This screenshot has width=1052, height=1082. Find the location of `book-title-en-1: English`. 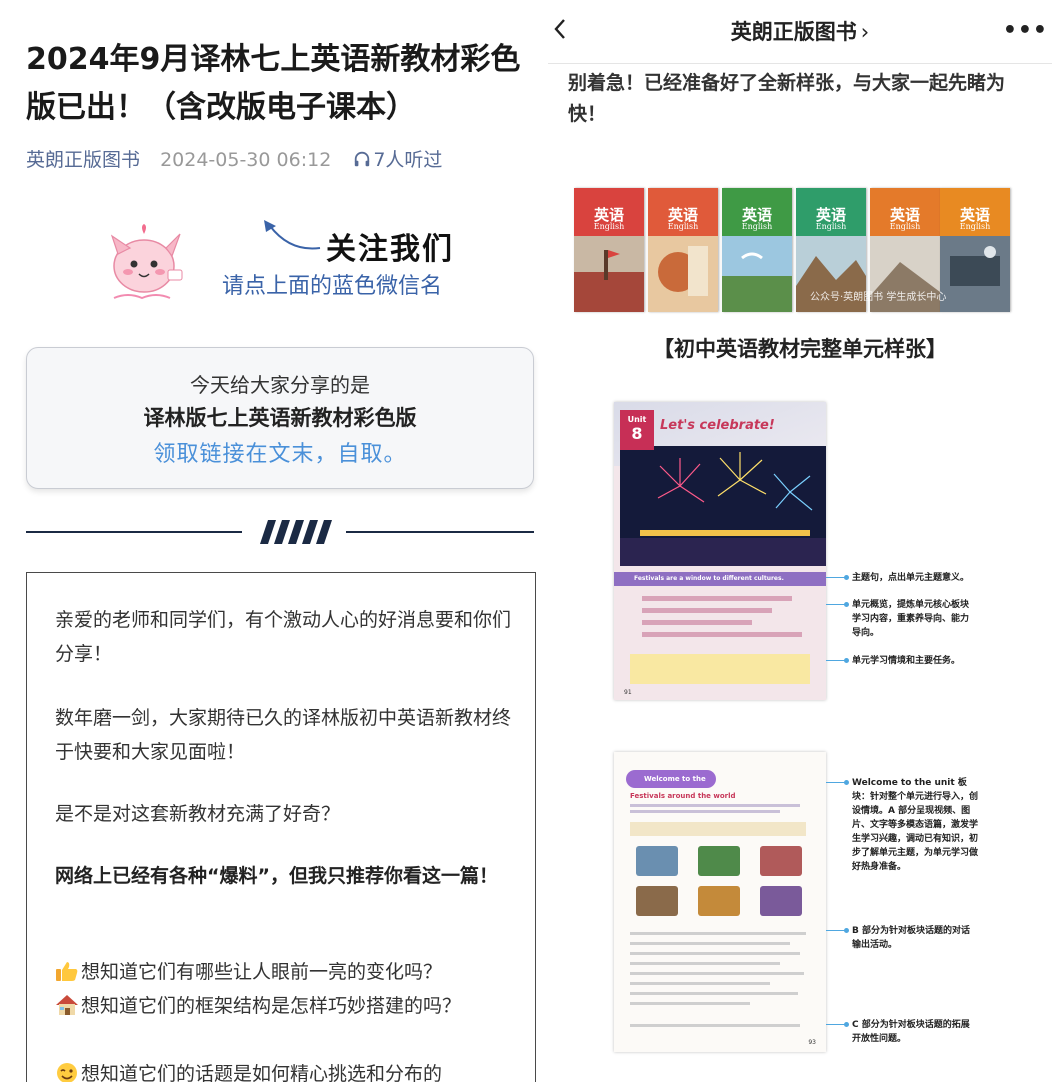

book-title-en-1: English is located at coordinates (609, 226).